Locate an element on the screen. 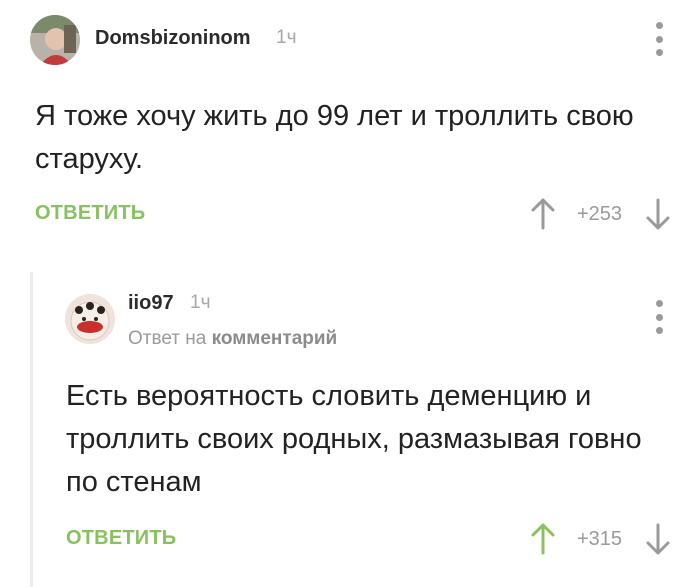 The width and height of the screenshot is (700, 587). reply-prefix: Ответ на is located at coordinates (167, 338).